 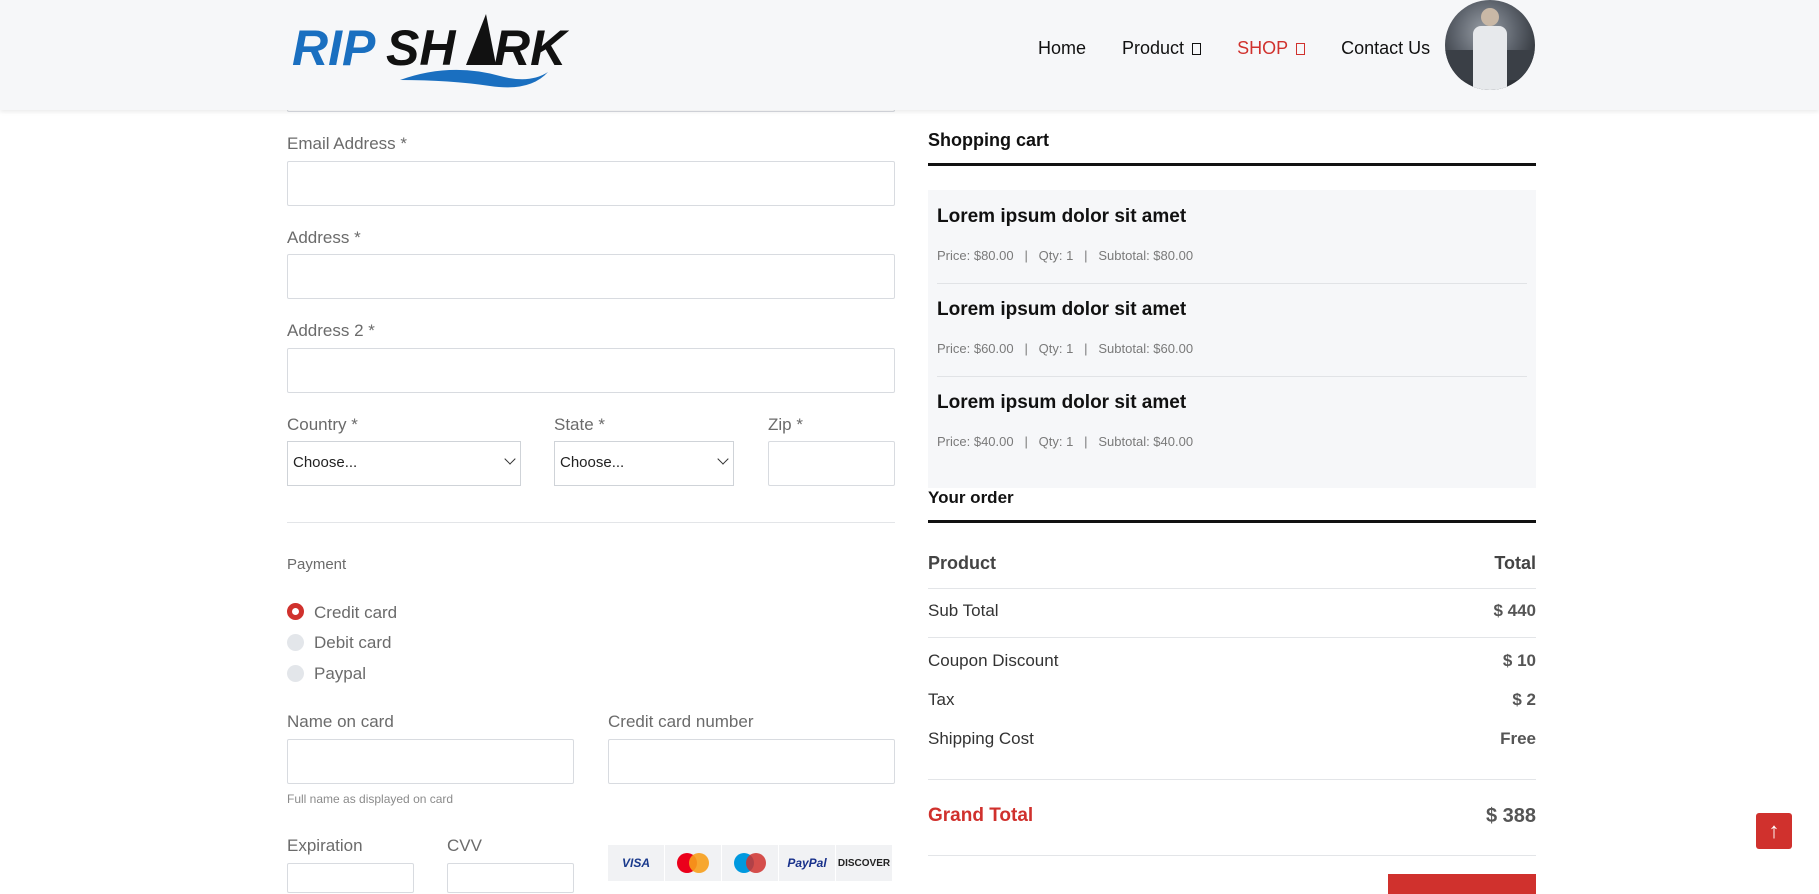 I want to click on radio-credit-card-label: Credit card, so click(x=355, y=613).